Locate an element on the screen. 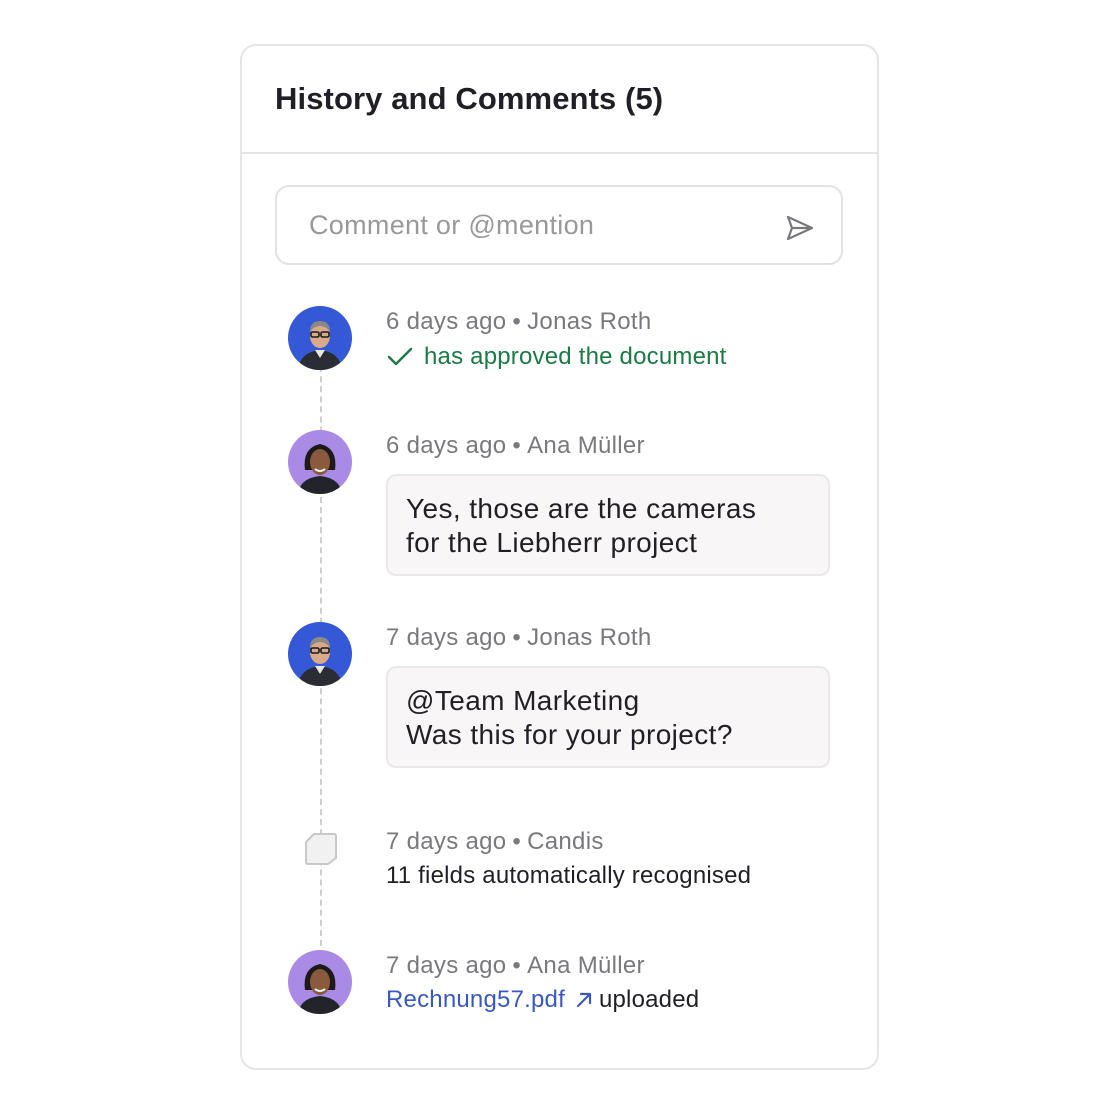 This screenshot has width=1120, height=1120. send-icon is located at coordinates (800, 228).